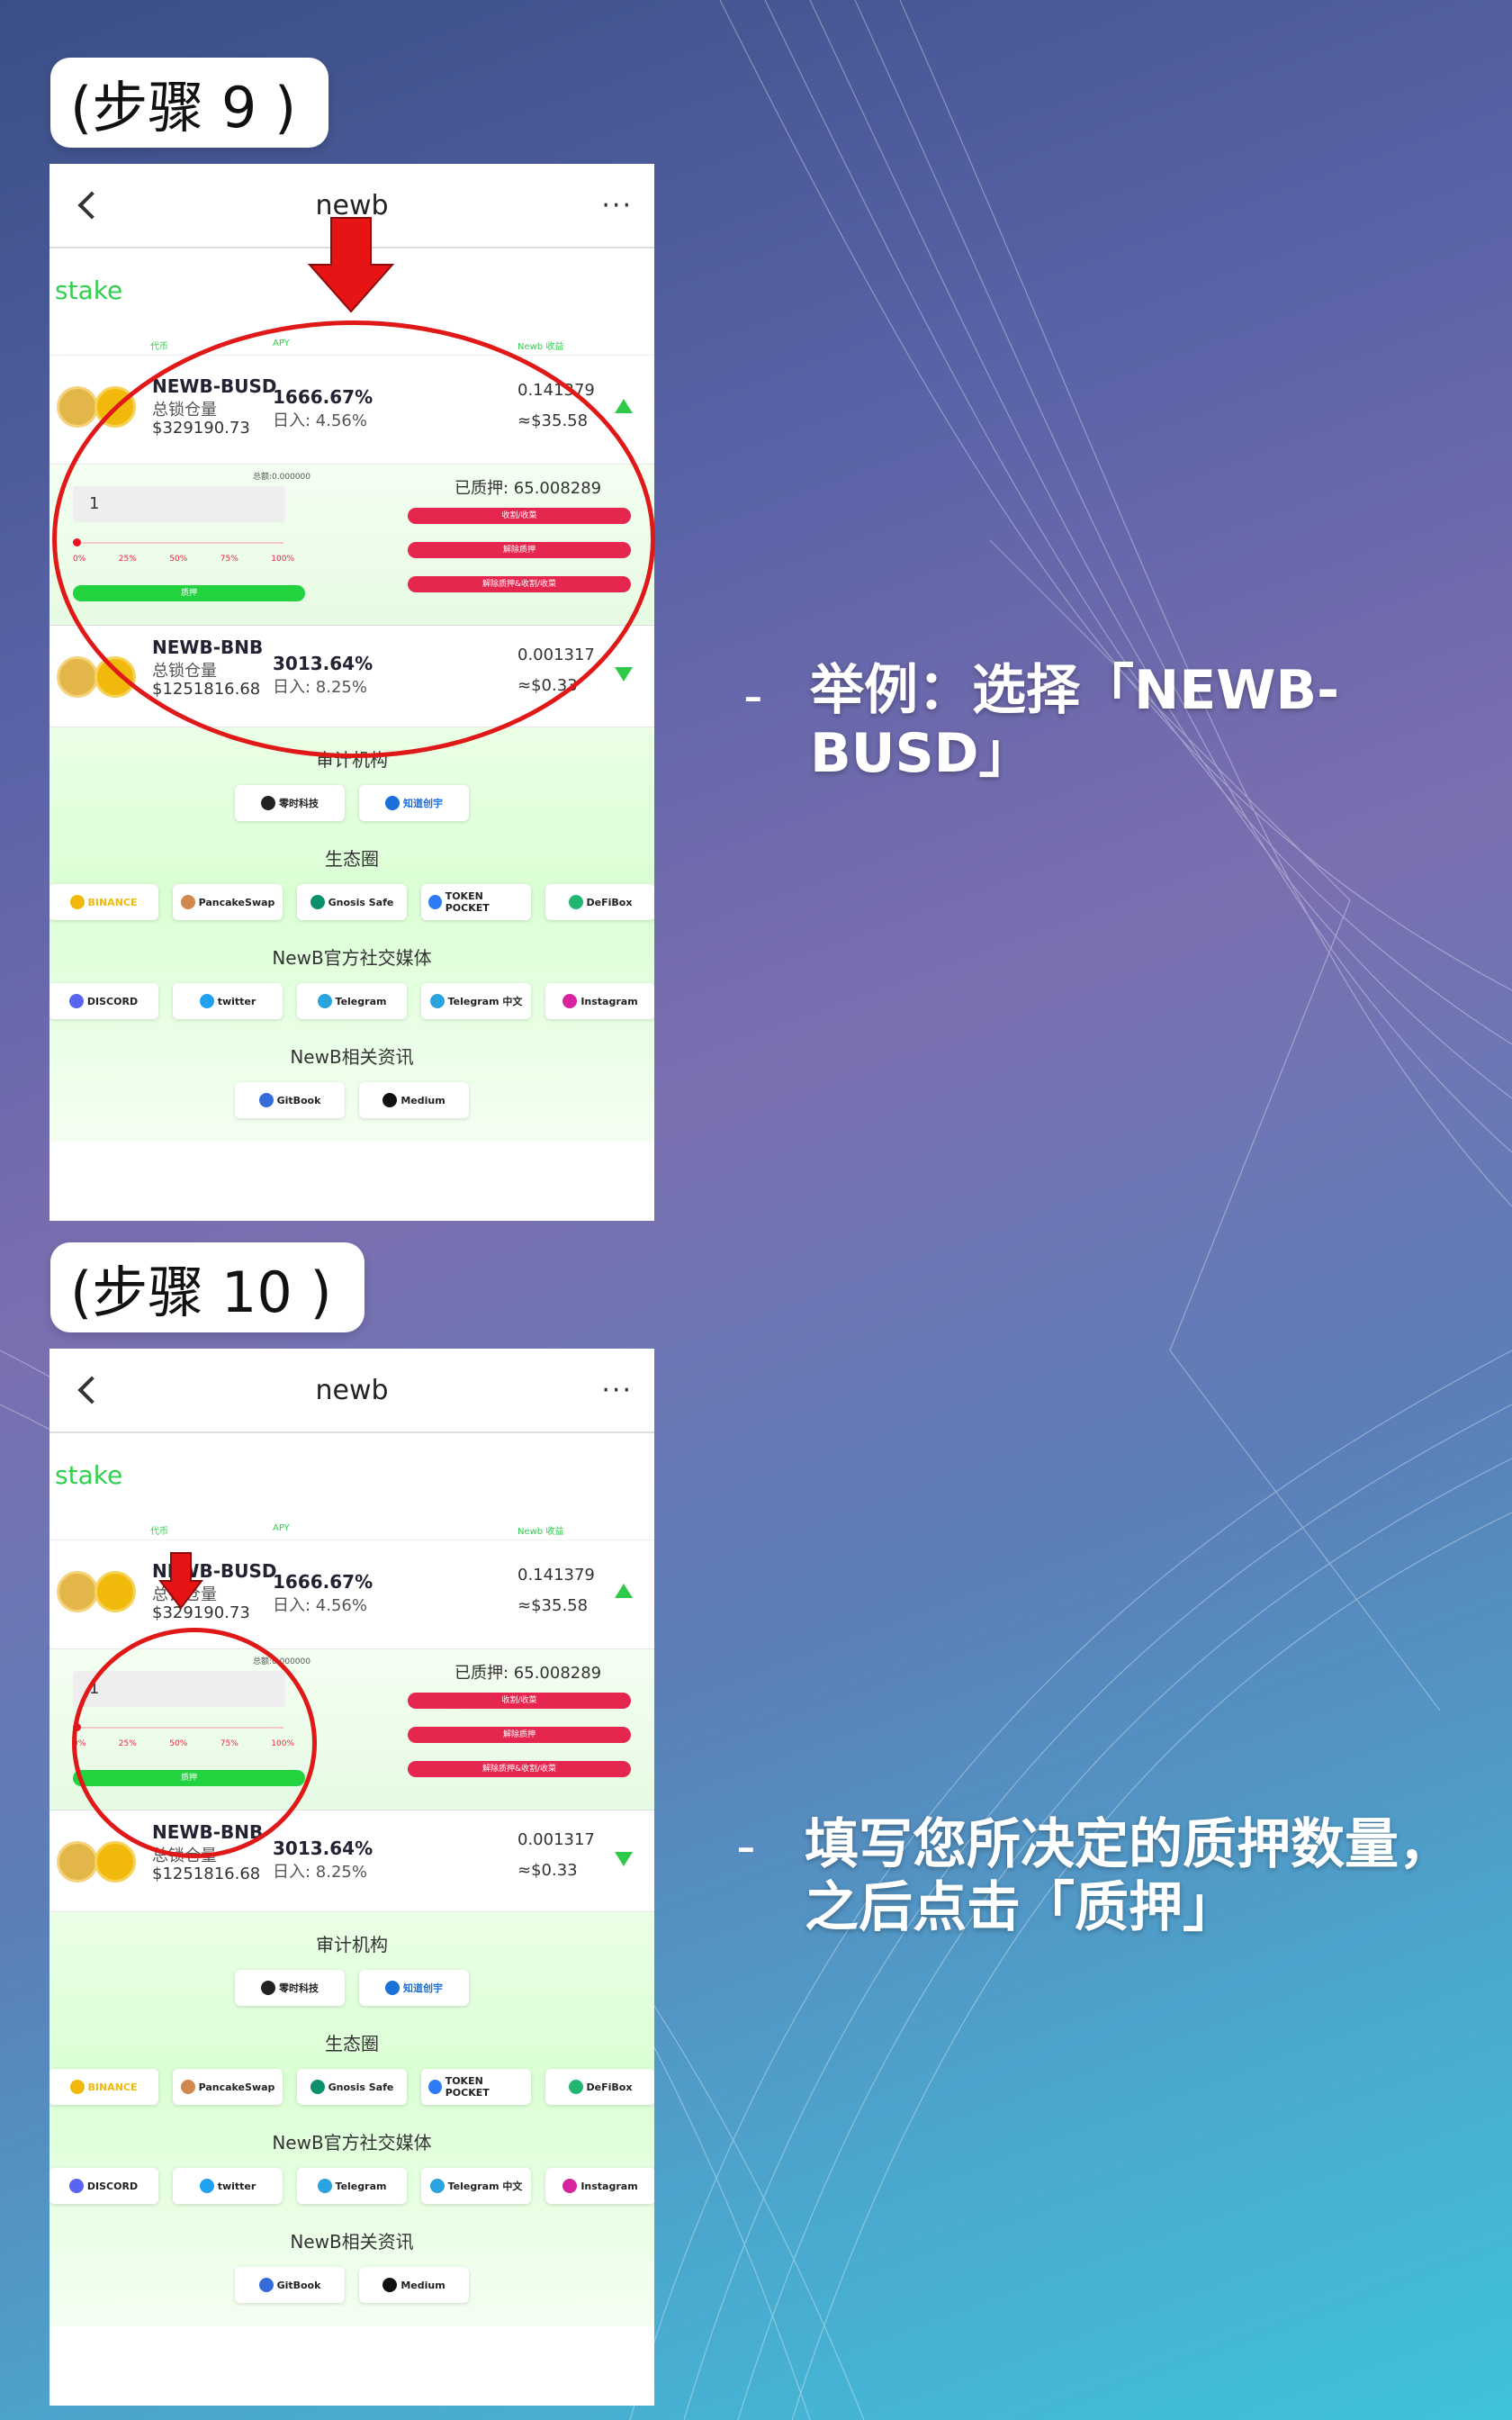 The height and width of the screenshot is (2420, 1512). What do you see at coordinates (281, 1528) in the screenshot?
I see `col-apy: APY` at bounding box center [281, 1528].